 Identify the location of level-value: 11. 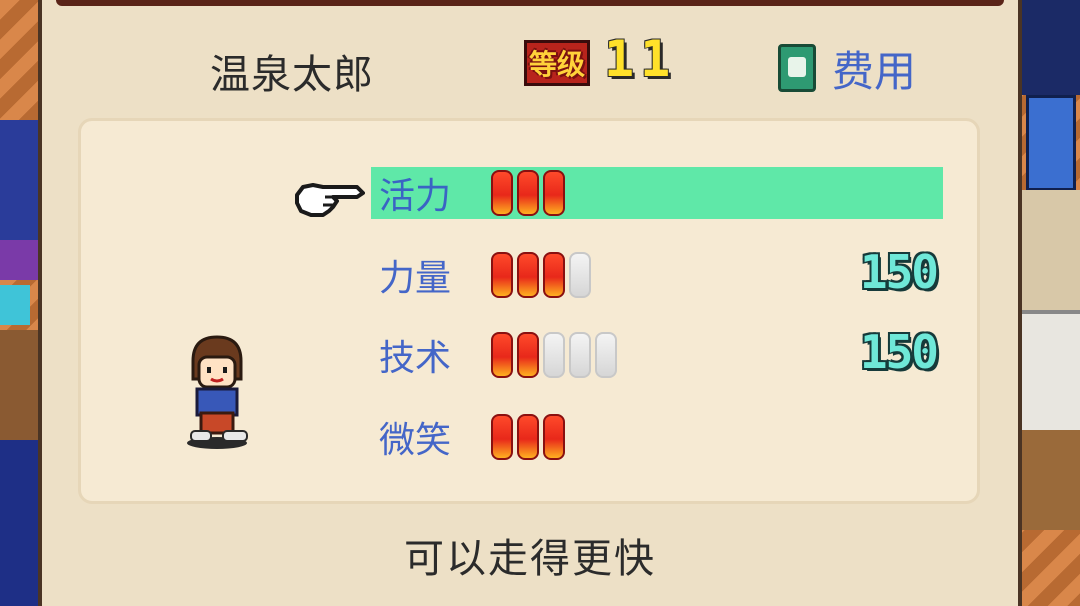
(640, 59).